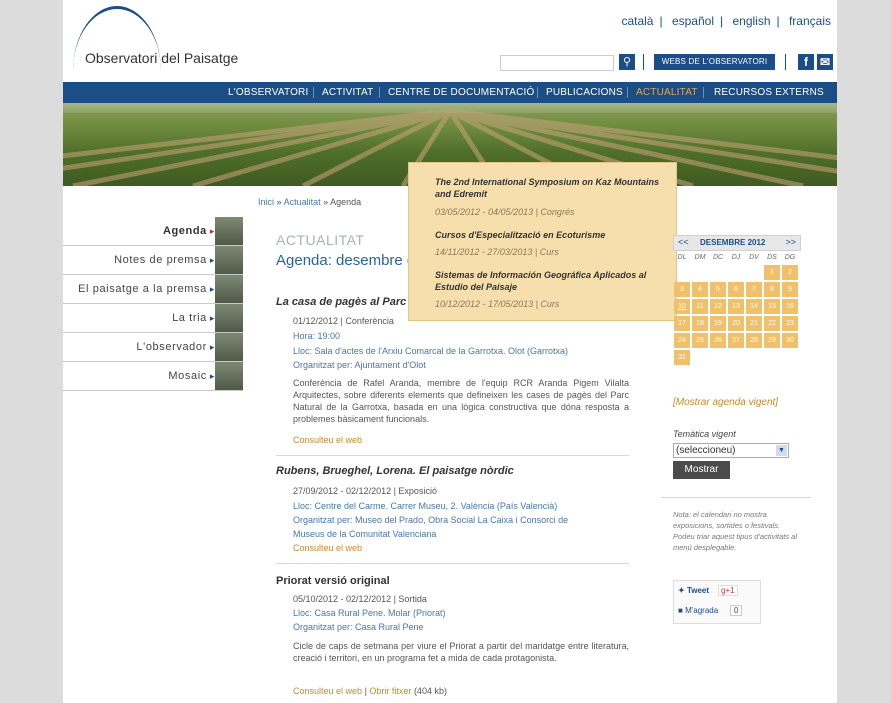  I want to click on nav-observatori: L'OBSERVATORI, so click(268, 92).